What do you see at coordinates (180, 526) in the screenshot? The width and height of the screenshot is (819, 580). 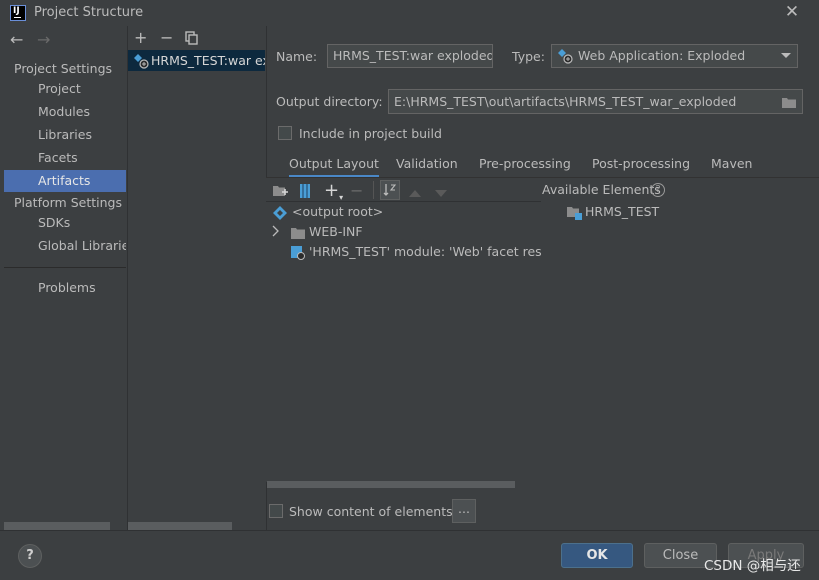 I see `artifact-list-scrollbar` at bounding box center [180, 526].